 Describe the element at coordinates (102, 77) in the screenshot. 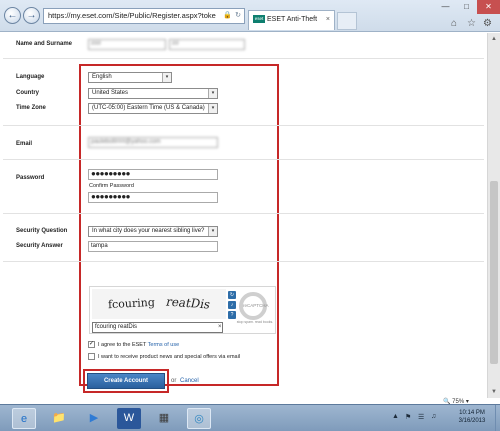

I see `language-value: English` at that location.